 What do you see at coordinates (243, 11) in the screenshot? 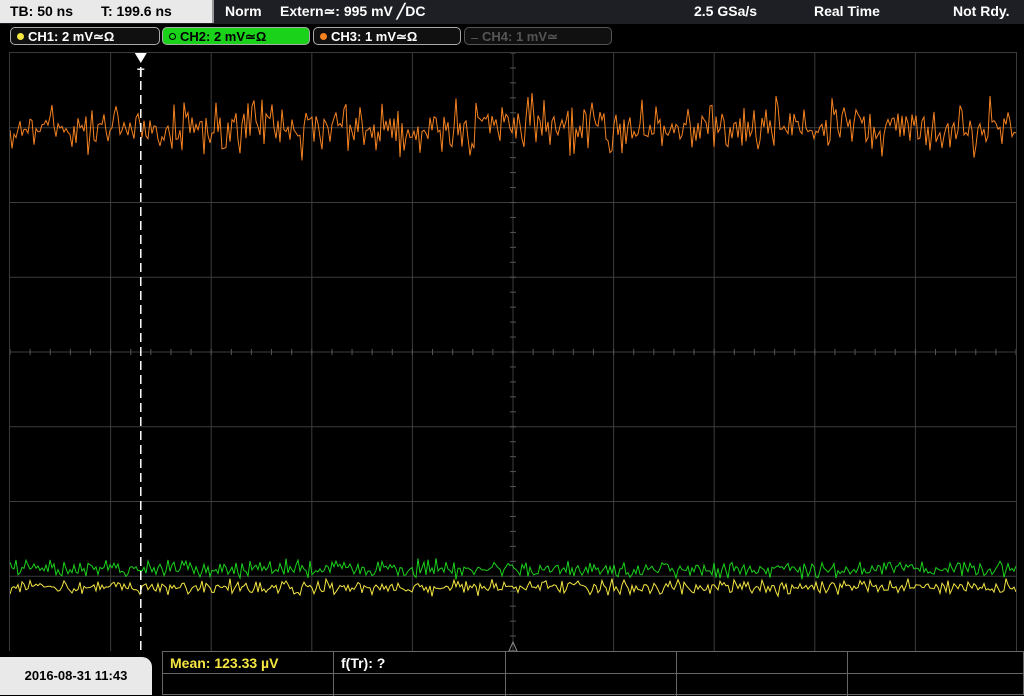
I see `trigger-mode-label: Norm` at bounding box center [243, 11].